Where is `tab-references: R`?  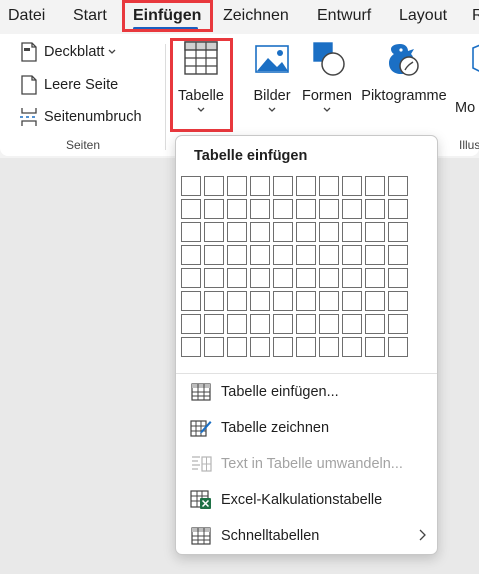
tab-references: R is located at coordinates (475, 16).